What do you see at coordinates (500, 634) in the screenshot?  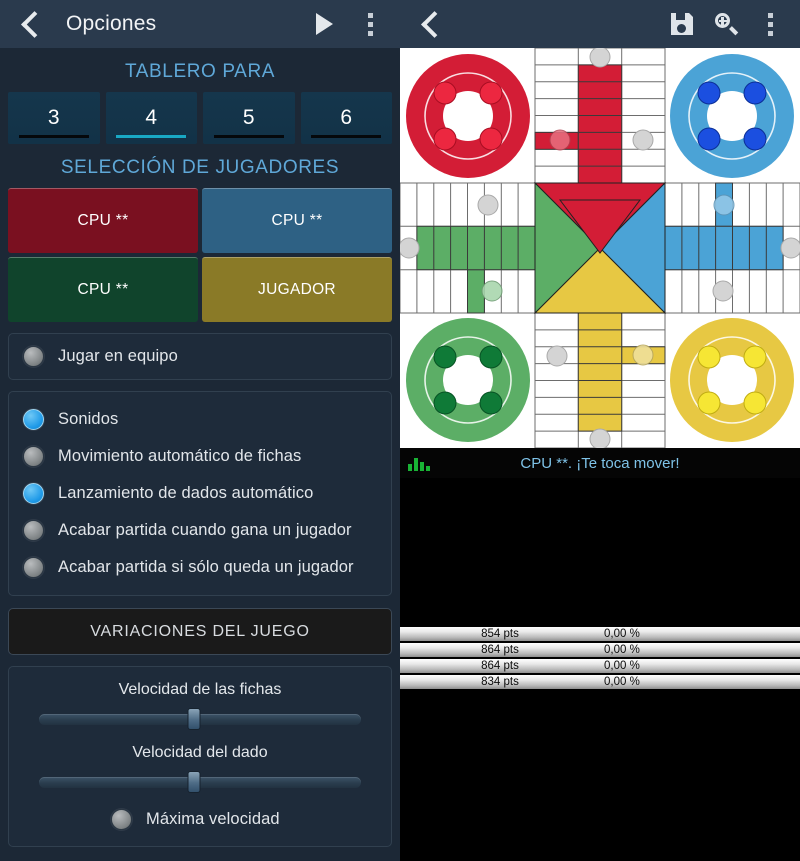 I see `score-points: 854 pts` at bounding box center [500, 634].